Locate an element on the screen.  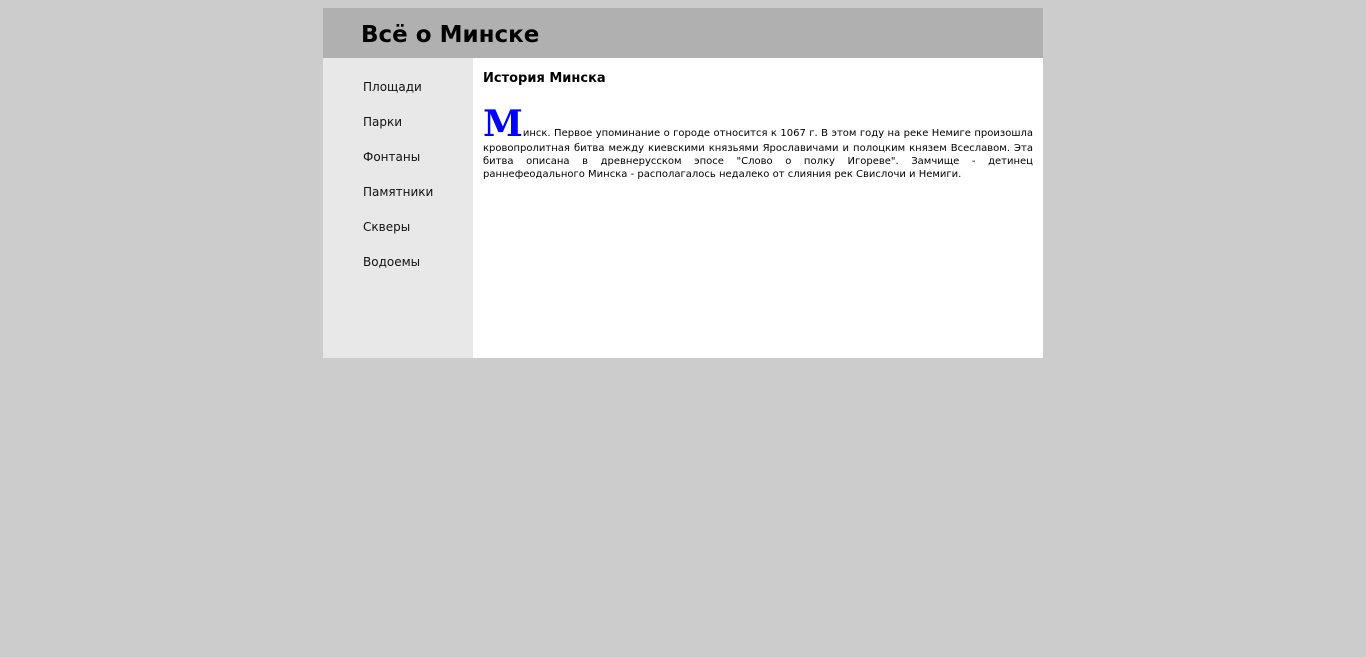
sidebar-item-public-gardens: Скверы is located at coordinates (386, 227).